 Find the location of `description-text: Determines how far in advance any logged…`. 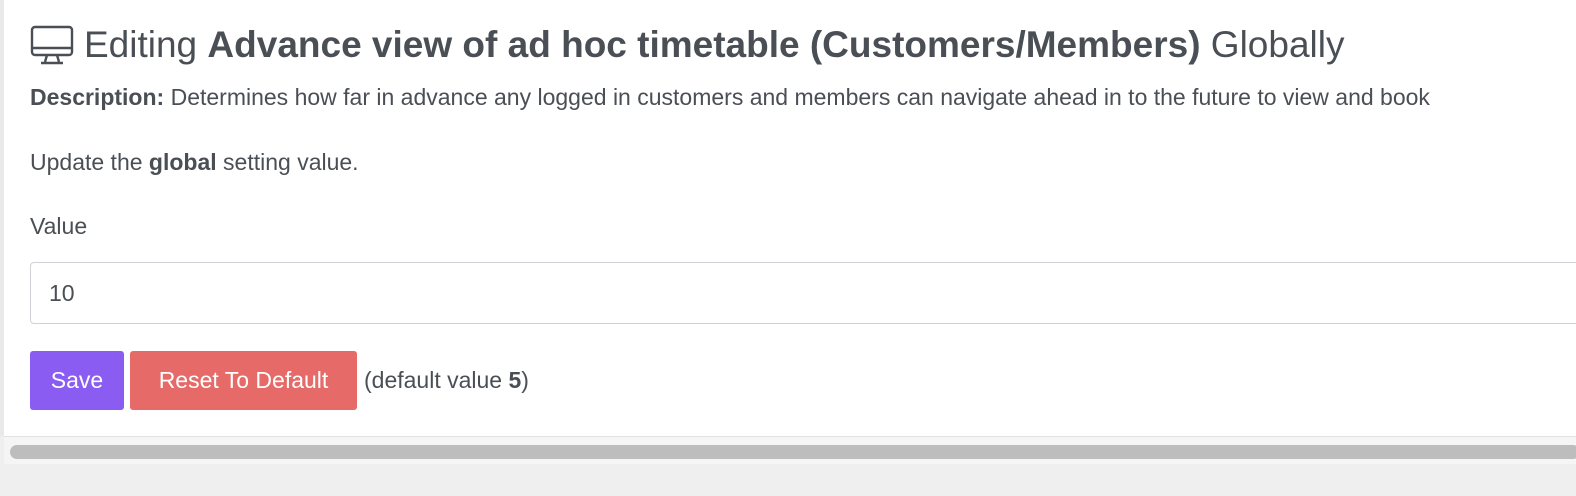

description-text: Determines how far in advance any logged… is located at coordinates (800, 97).